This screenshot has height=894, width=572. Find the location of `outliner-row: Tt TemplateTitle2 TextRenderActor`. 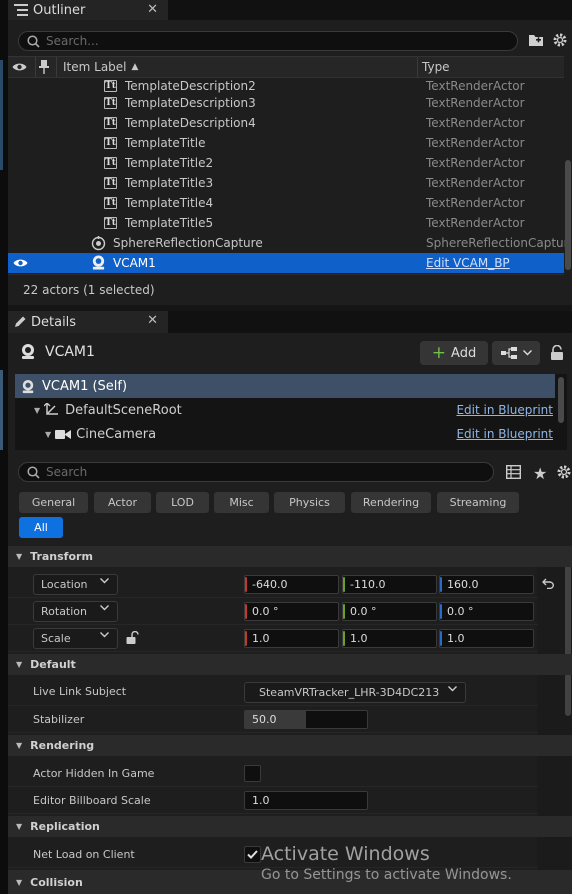

outliner-row: Tt TemplateTitle2 TextRenderActor is located at coordinates (286, 163).